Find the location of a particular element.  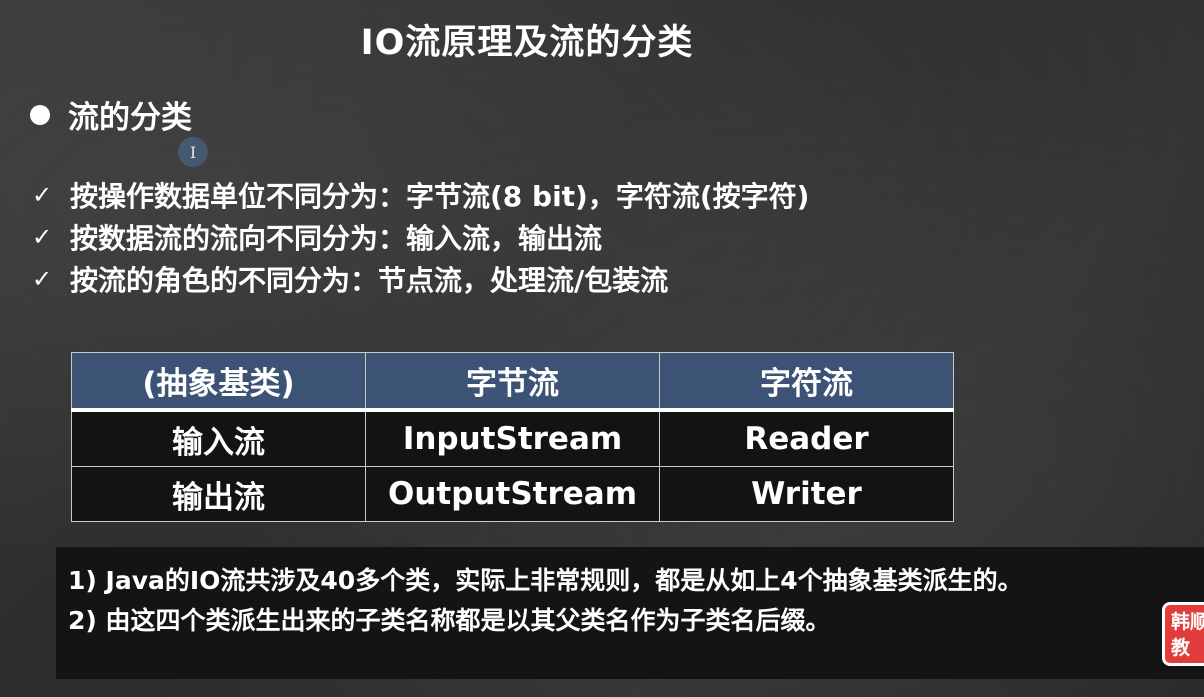

classification-text: 按流的角色的不同分为：节点流，处理流/包装流 is located at coordinates (369, 280).